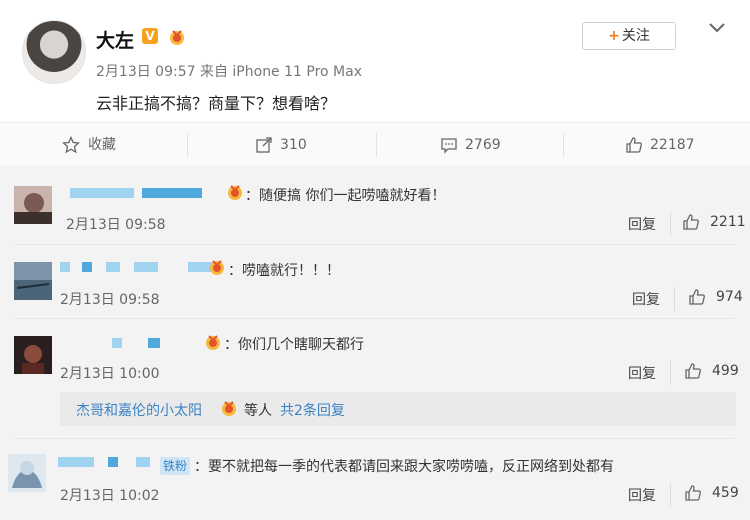 The width and height of the screenshot is (750, 520). What do you see at coordinates (110, 496) in the screenshot?
I see `comment-time: 2月13日 10:02` at bounding box center [110, 496].